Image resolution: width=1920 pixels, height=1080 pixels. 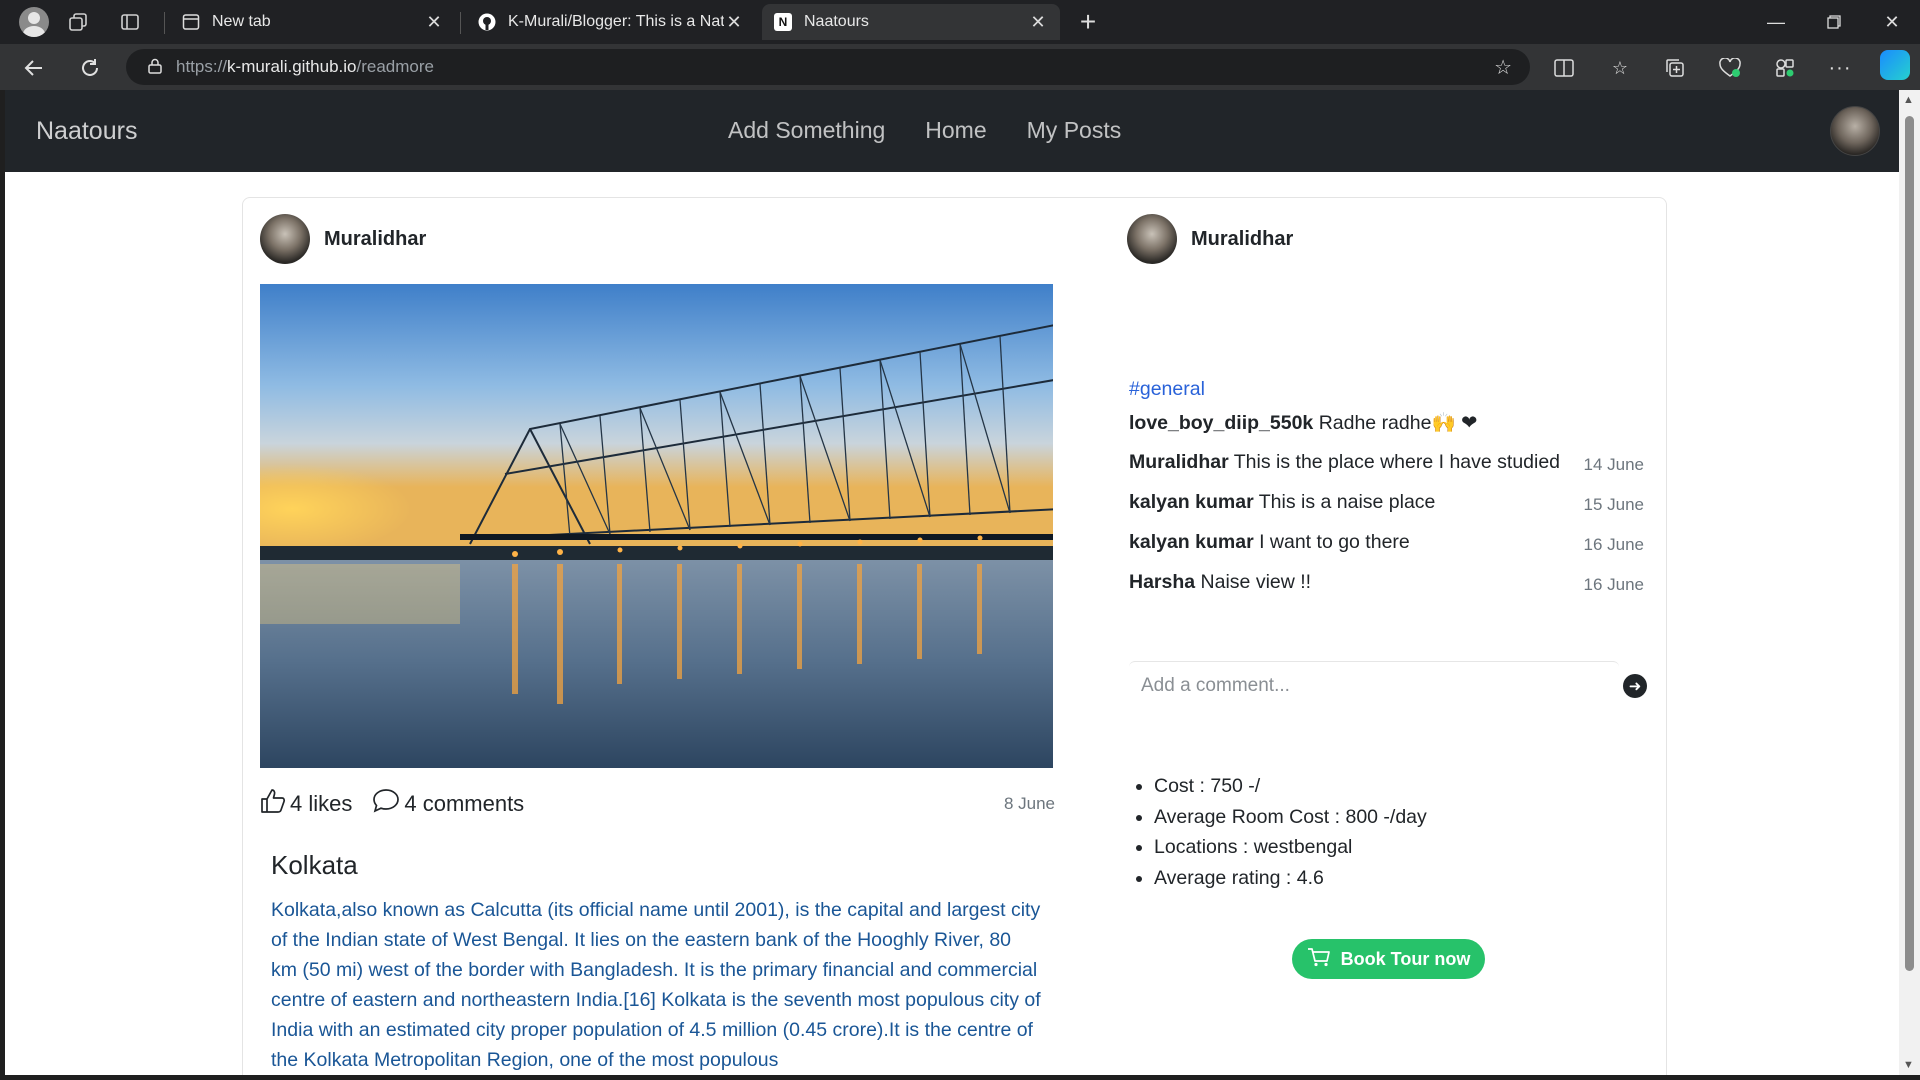 I want to click on fact-location: Locations : westbengal, so click(x=1290, y=847).